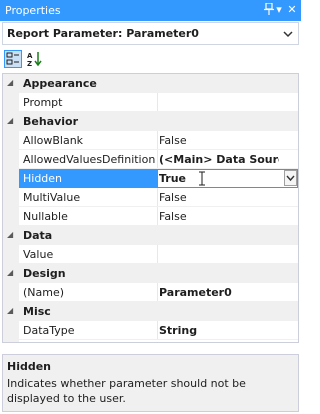 The height and width of the screenshot is (414, 320). Describe the element at coordinates (150, 121) in the screenshot. I see `category-behavior: ◢ Behavior` at that location.